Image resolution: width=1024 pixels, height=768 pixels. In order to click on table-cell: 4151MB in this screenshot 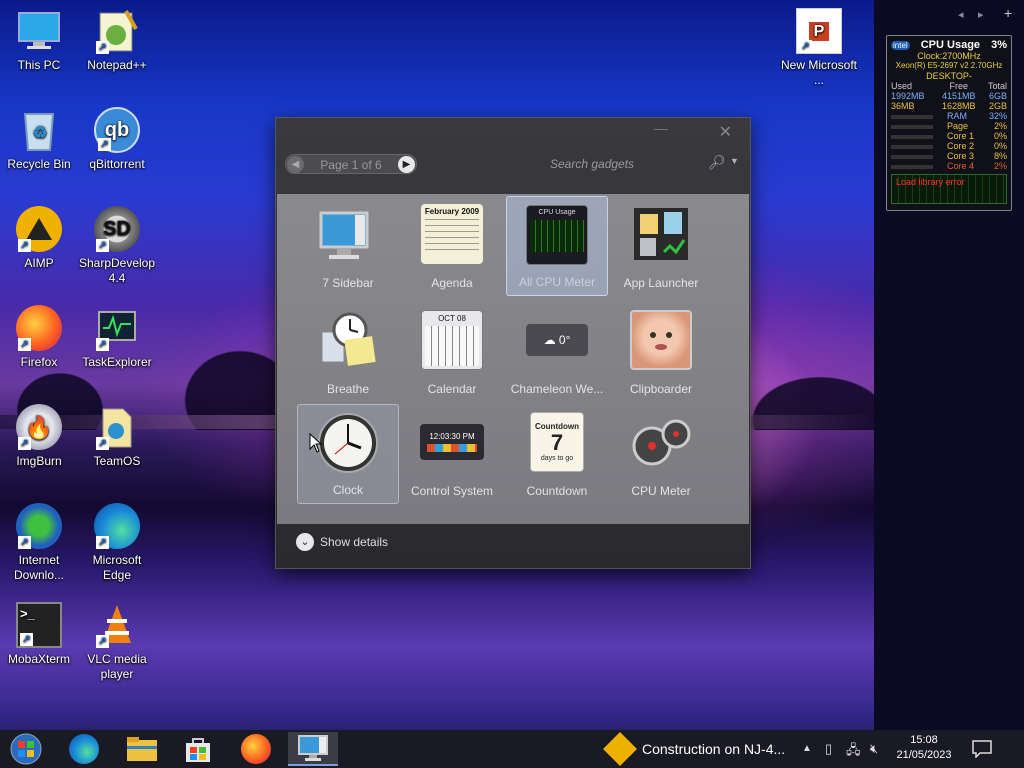, I will do `click(958, 96)`.